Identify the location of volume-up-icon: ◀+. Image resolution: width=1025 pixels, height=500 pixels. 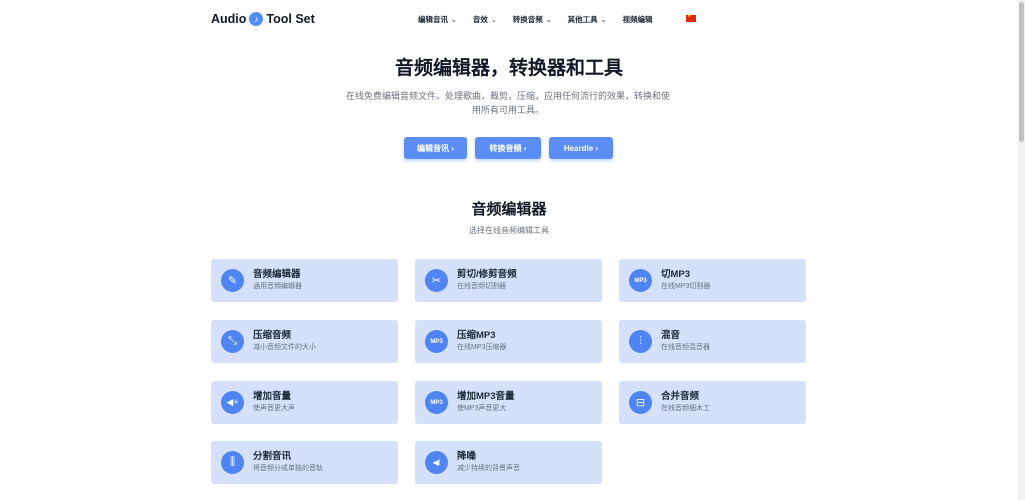
(232, 402).